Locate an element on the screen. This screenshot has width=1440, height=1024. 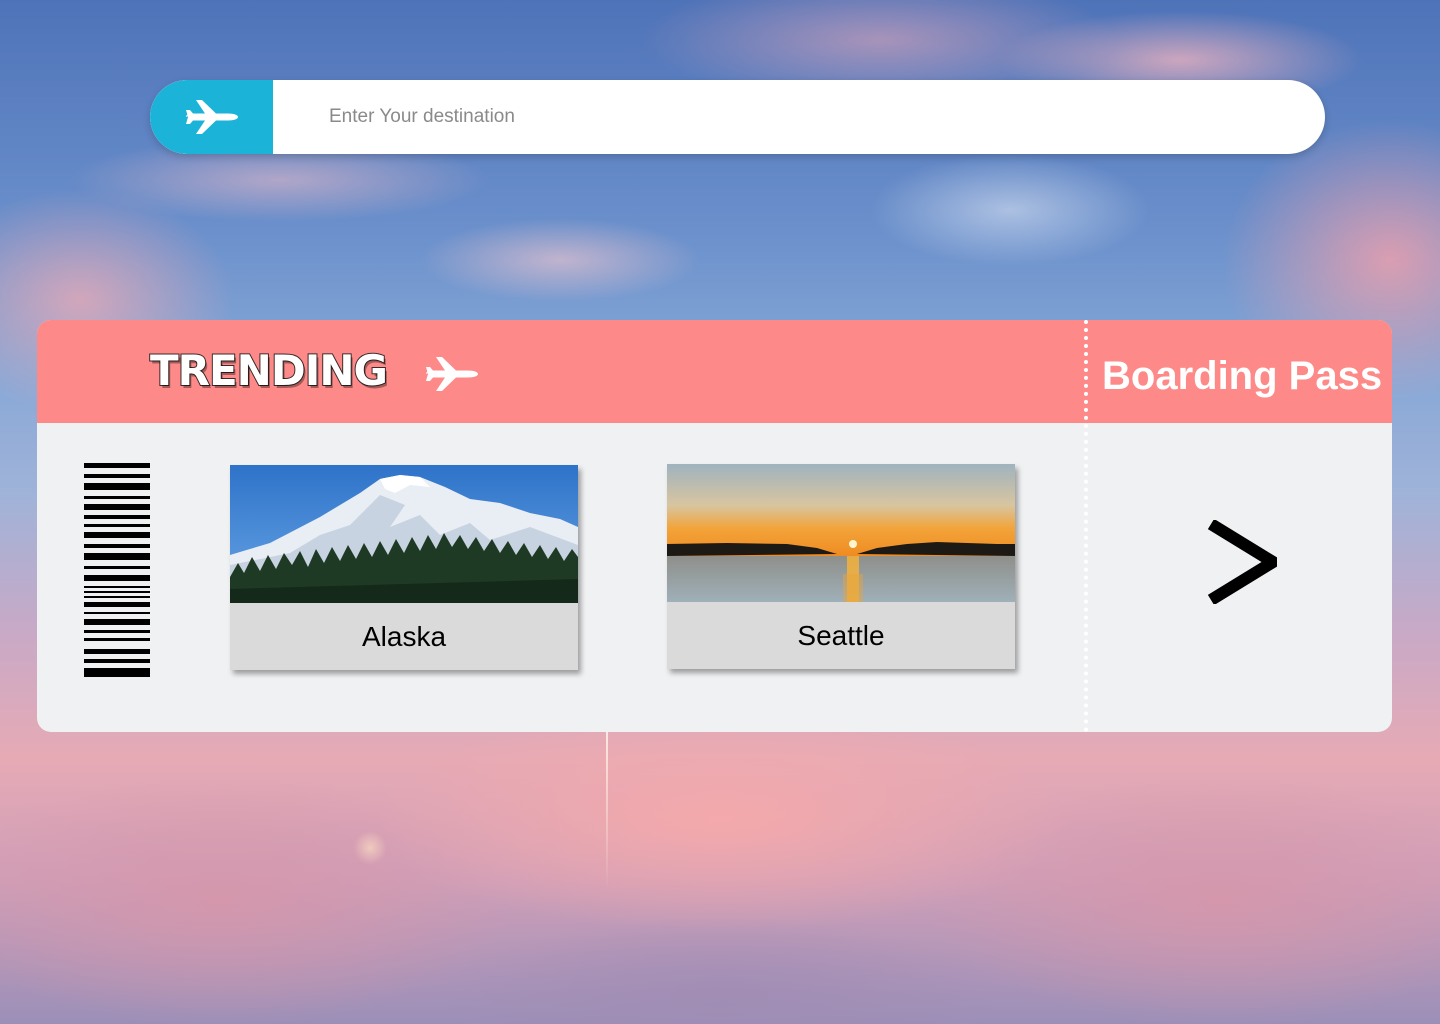
alaska-mountain-image is located at coordinates (404, 534).